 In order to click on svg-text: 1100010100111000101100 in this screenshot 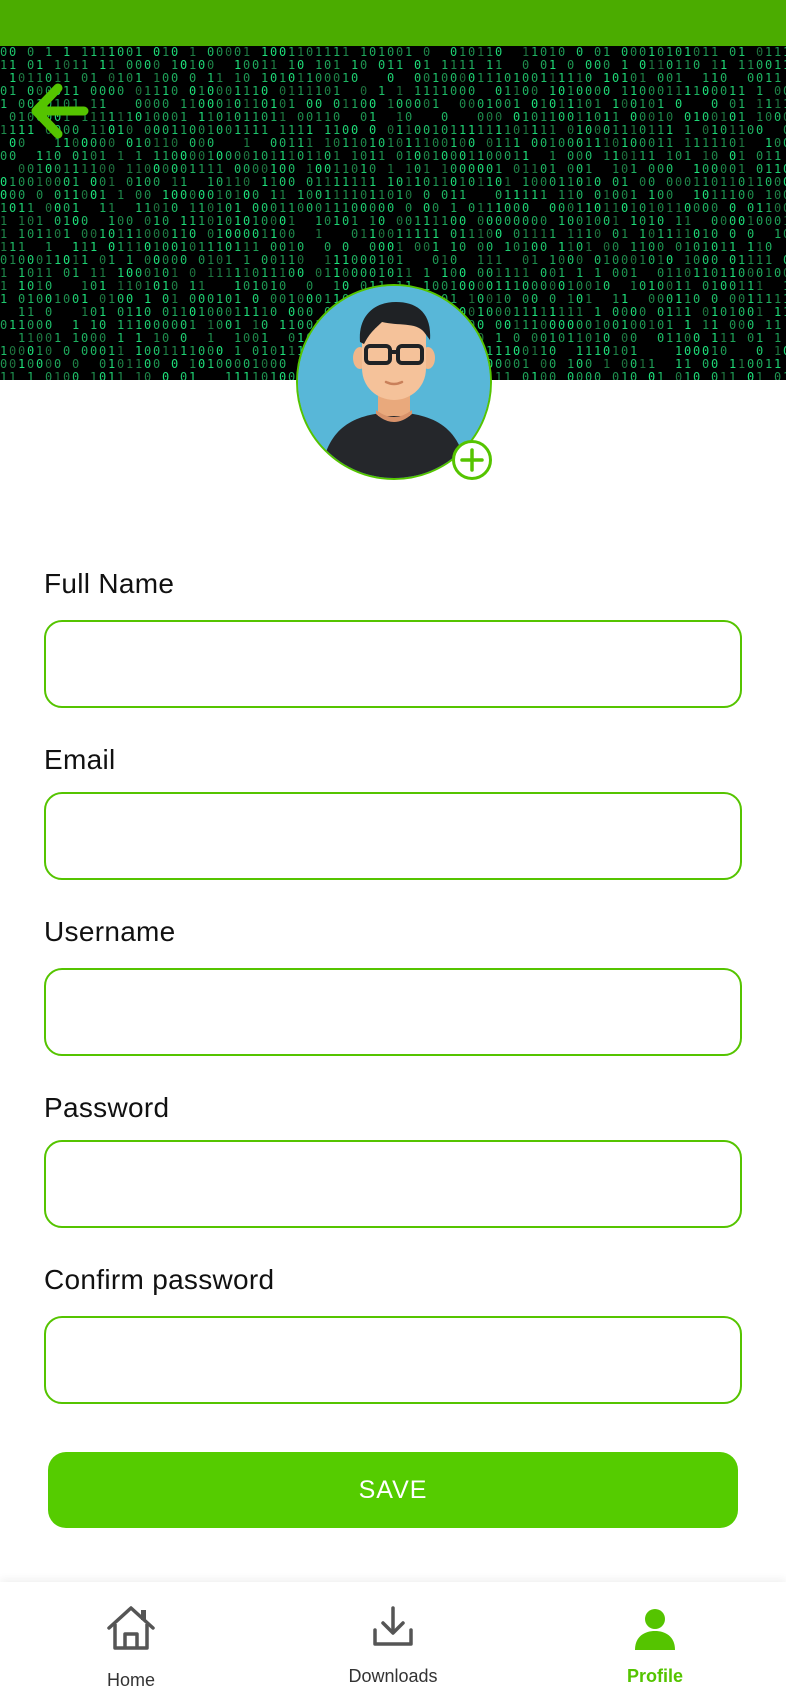, I will do `click(651, 213)`.